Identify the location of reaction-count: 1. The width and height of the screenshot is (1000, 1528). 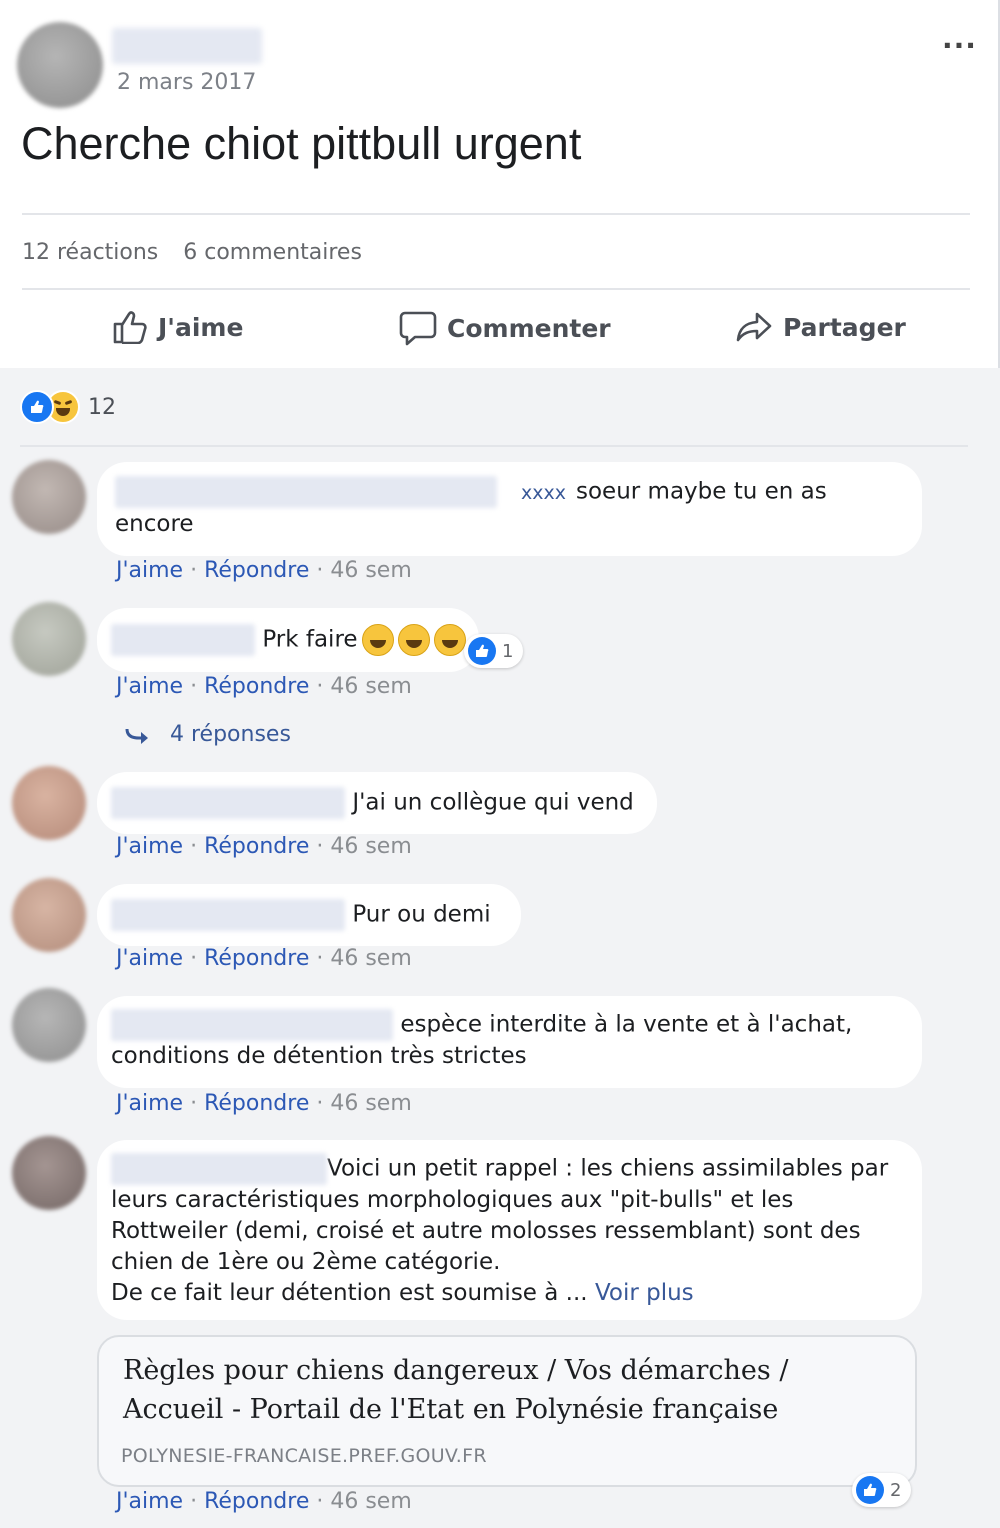
(508, 651).